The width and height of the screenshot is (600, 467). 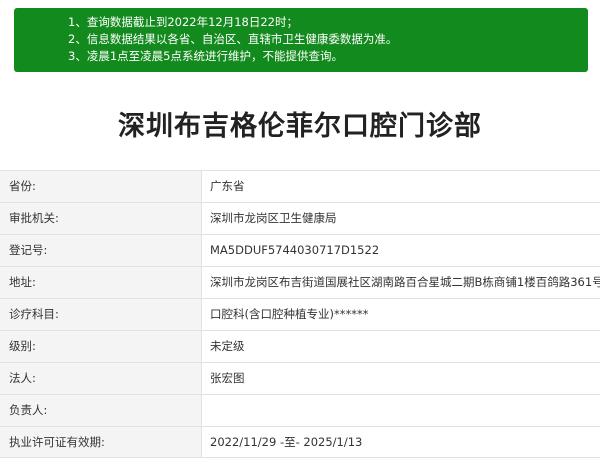 I want to click on notice-line: 3、凌晨1点至凌晨5点系统进行维护，不能提供查询。, so click(x=205, y=56).